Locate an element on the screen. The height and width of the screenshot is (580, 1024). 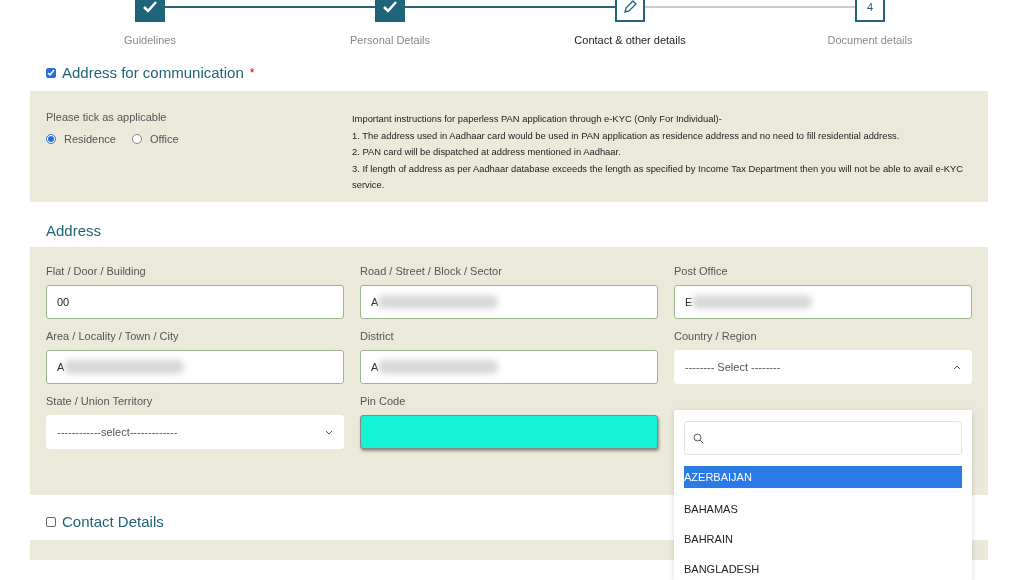
radio-option: Residence is located at coordinates (81, 139).